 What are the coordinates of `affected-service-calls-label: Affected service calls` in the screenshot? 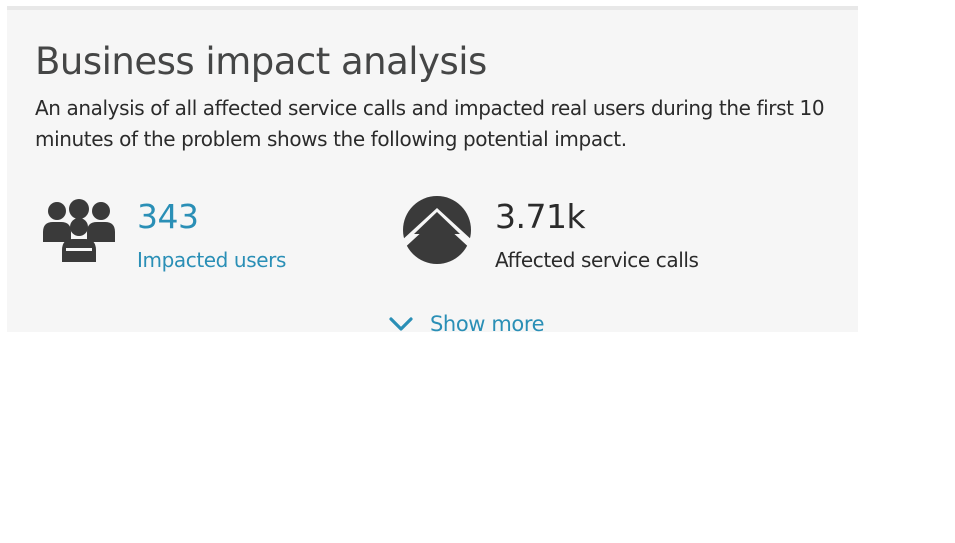 It's located at (597, 260).